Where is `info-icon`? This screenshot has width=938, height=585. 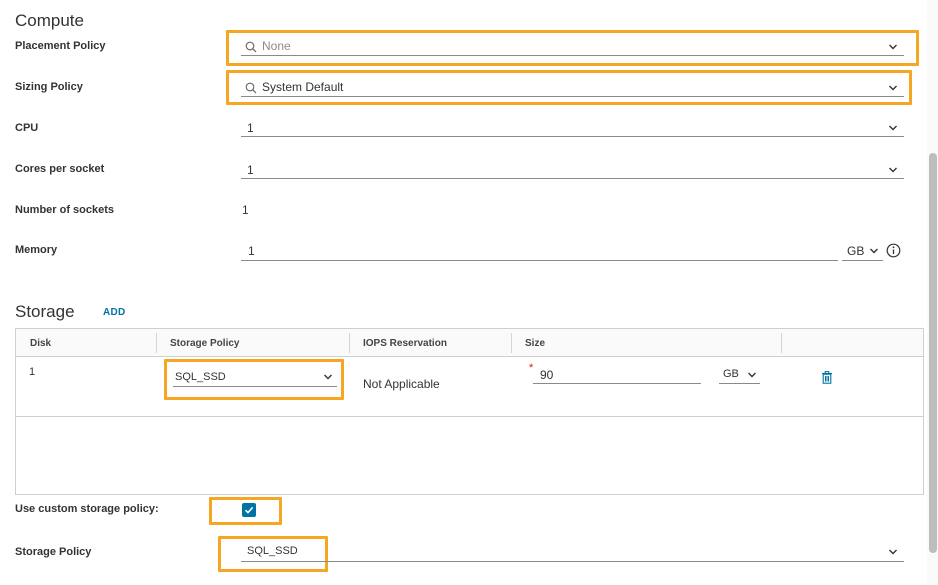 info-icon is located at coordinates (893, 250).